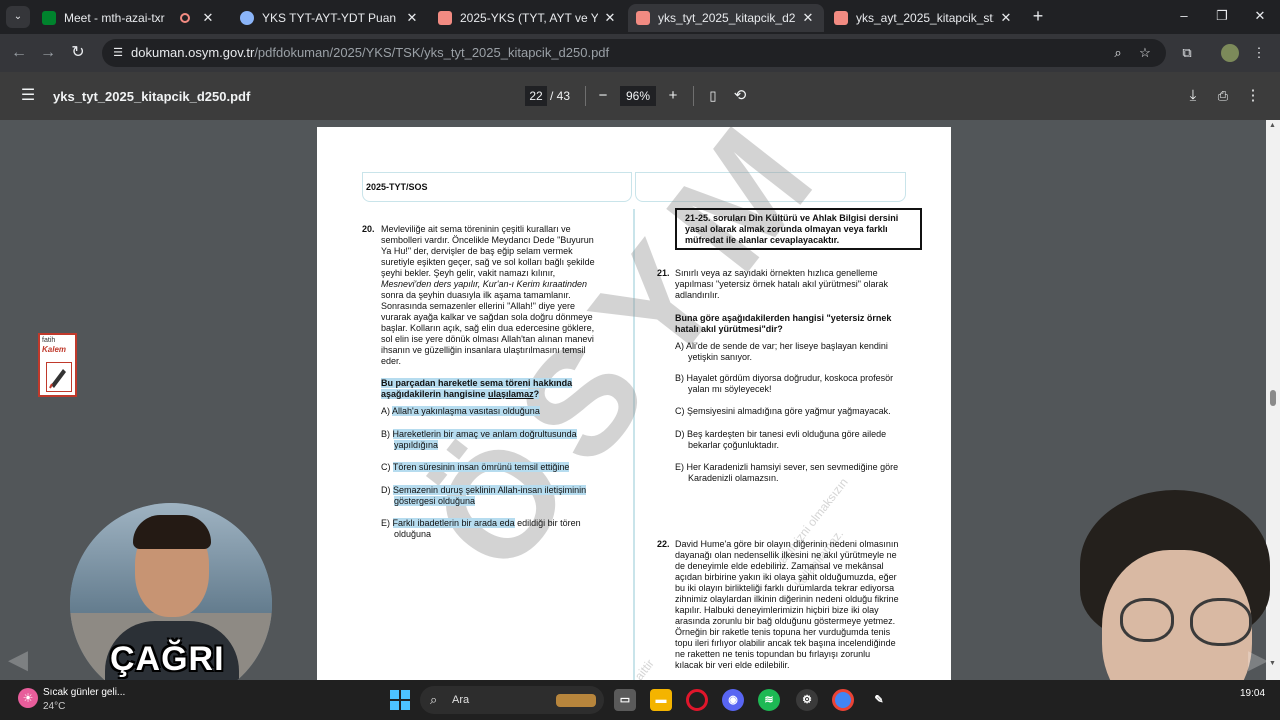  Describe the element at coordinates (1258, 659) in the screenshot. I see `next-arrow-icon: ▶` at that location.